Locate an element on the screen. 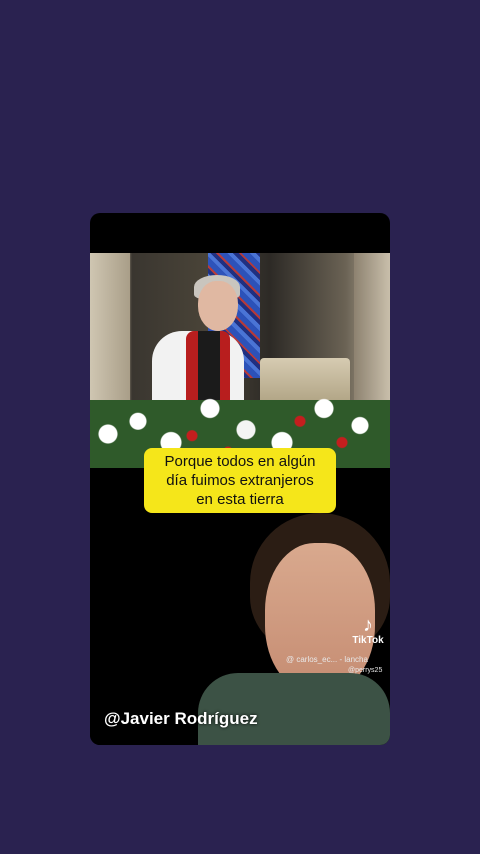  caption-line-2: día fuimos extranjeros is located at coordinates (240, 480).